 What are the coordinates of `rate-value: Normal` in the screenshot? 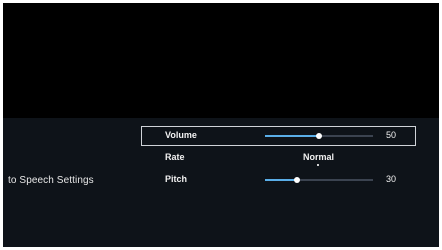 It's located at (319, 157).